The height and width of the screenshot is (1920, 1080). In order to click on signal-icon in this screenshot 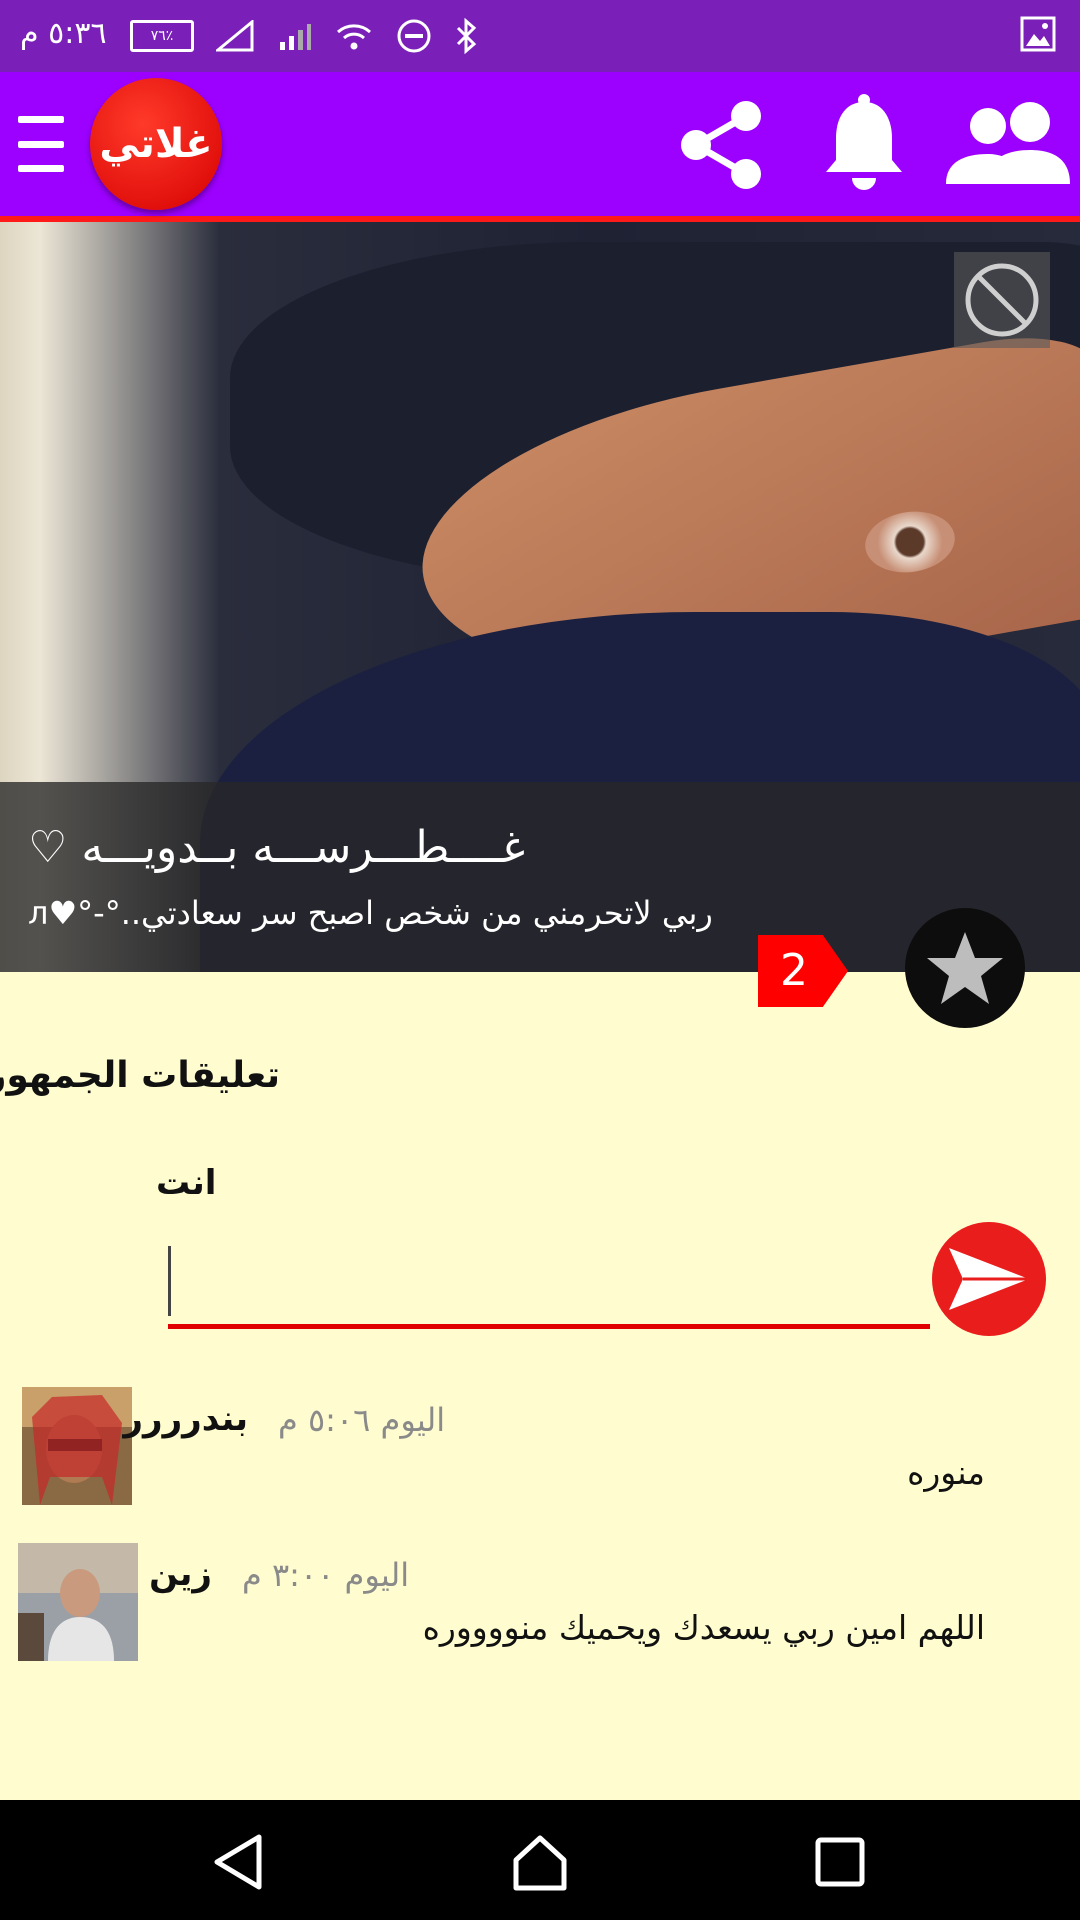, I will do `click(235, 36)`.